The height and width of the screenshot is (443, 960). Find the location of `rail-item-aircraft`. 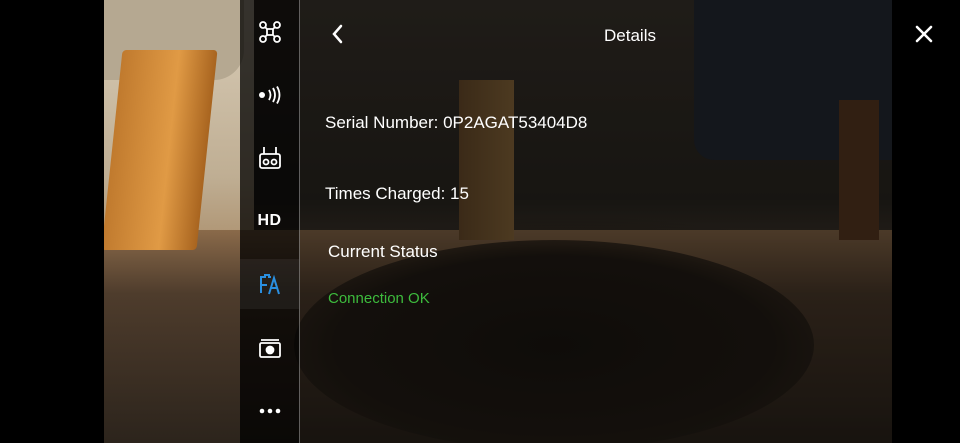

rail-item-aircraft is located at coordinates (269, 32).